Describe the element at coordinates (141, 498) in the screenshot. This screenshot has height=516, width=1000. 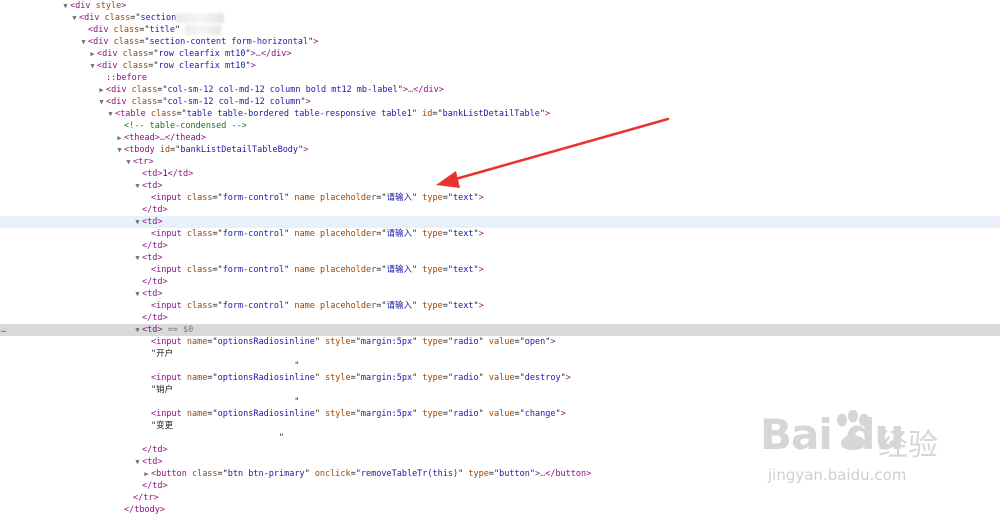
I see `dom-node: </tr>` at that location.